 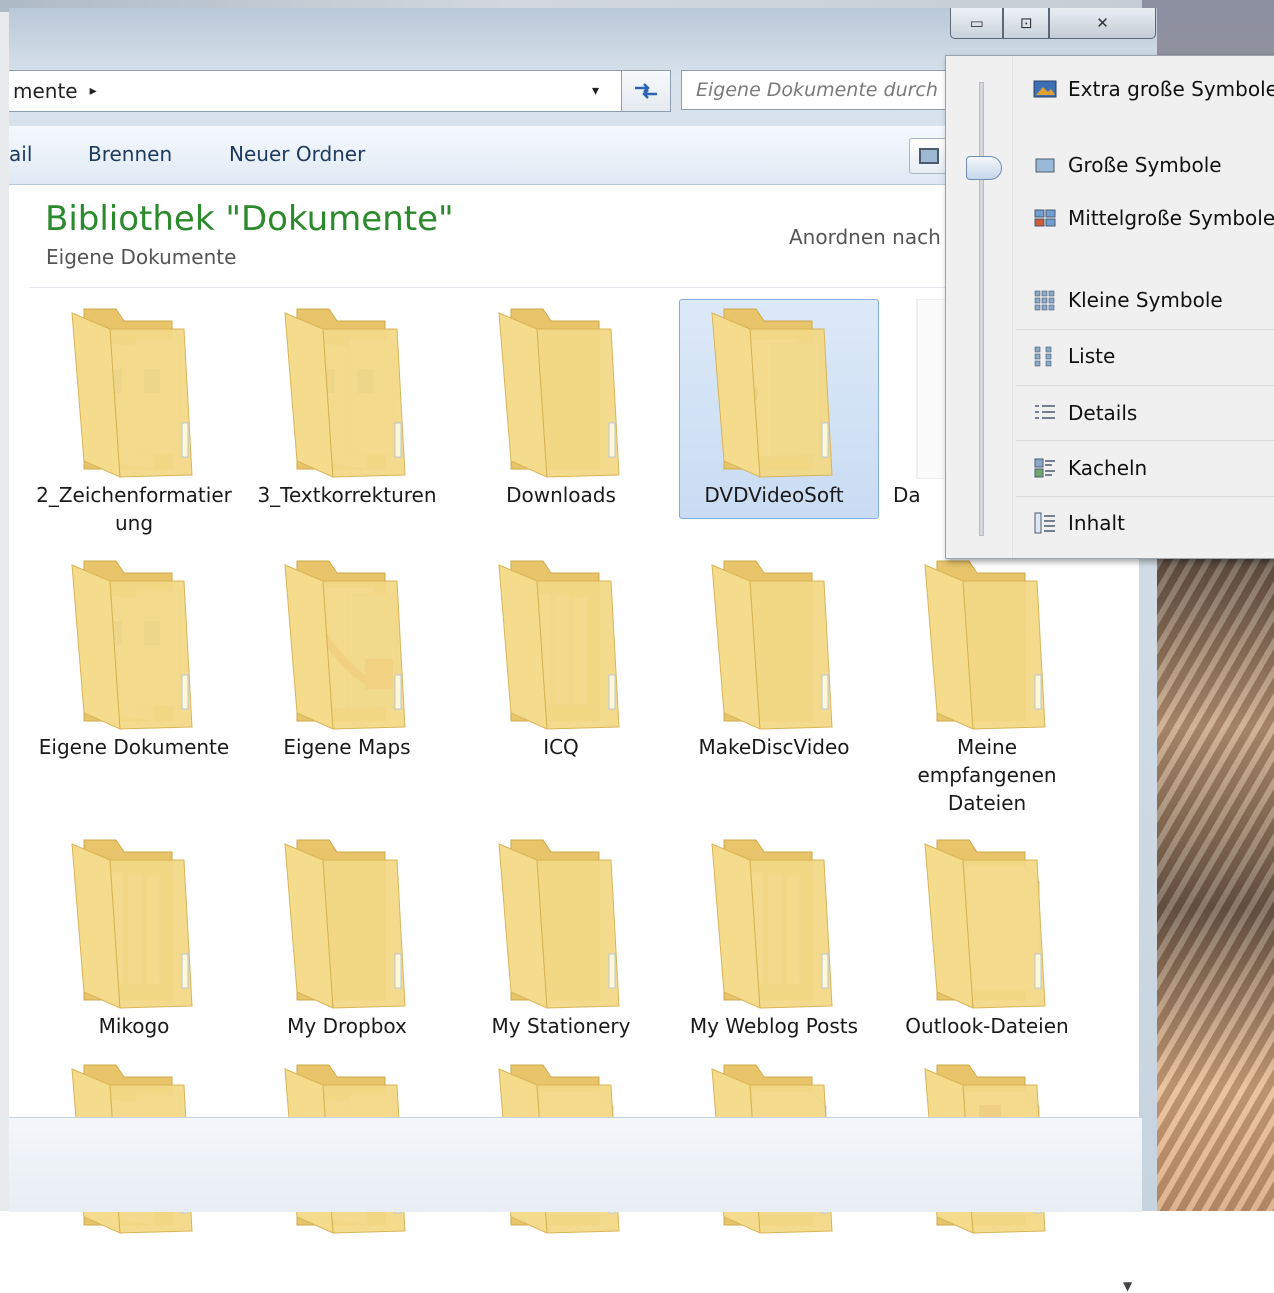 What do you see at coordinates (1145, 523) in the screenshot?
I see `view-menu-item: Inhalt` at bounding box center [1145, 523].